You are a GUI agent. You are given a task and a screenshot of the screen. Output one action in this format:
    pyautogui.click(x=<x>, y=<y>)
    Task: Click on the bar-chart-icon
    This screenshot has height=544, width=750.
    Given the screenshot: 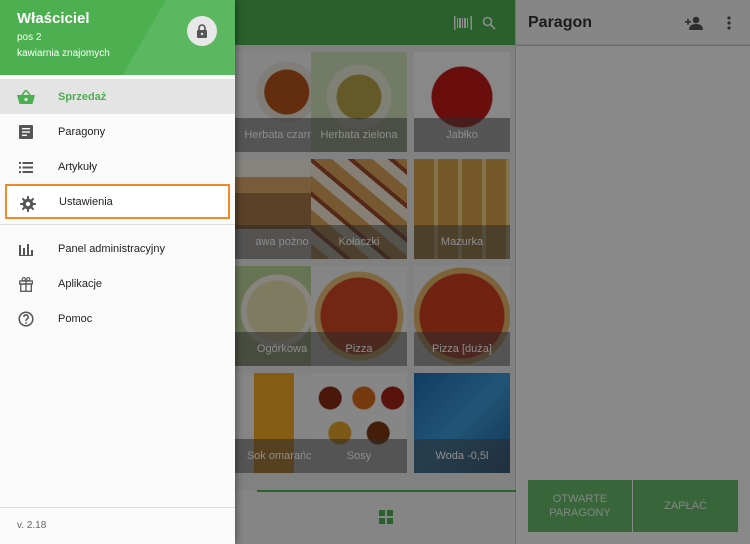 What is the action you would take?
    pyautogui.click(x=26, y=249)
    